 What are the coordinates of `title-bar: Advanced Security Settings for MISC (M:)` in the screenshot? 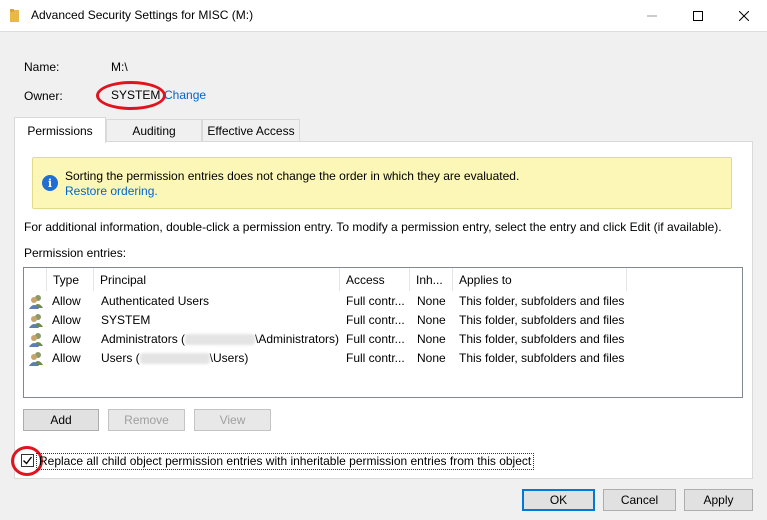 It's located at (383, 15).